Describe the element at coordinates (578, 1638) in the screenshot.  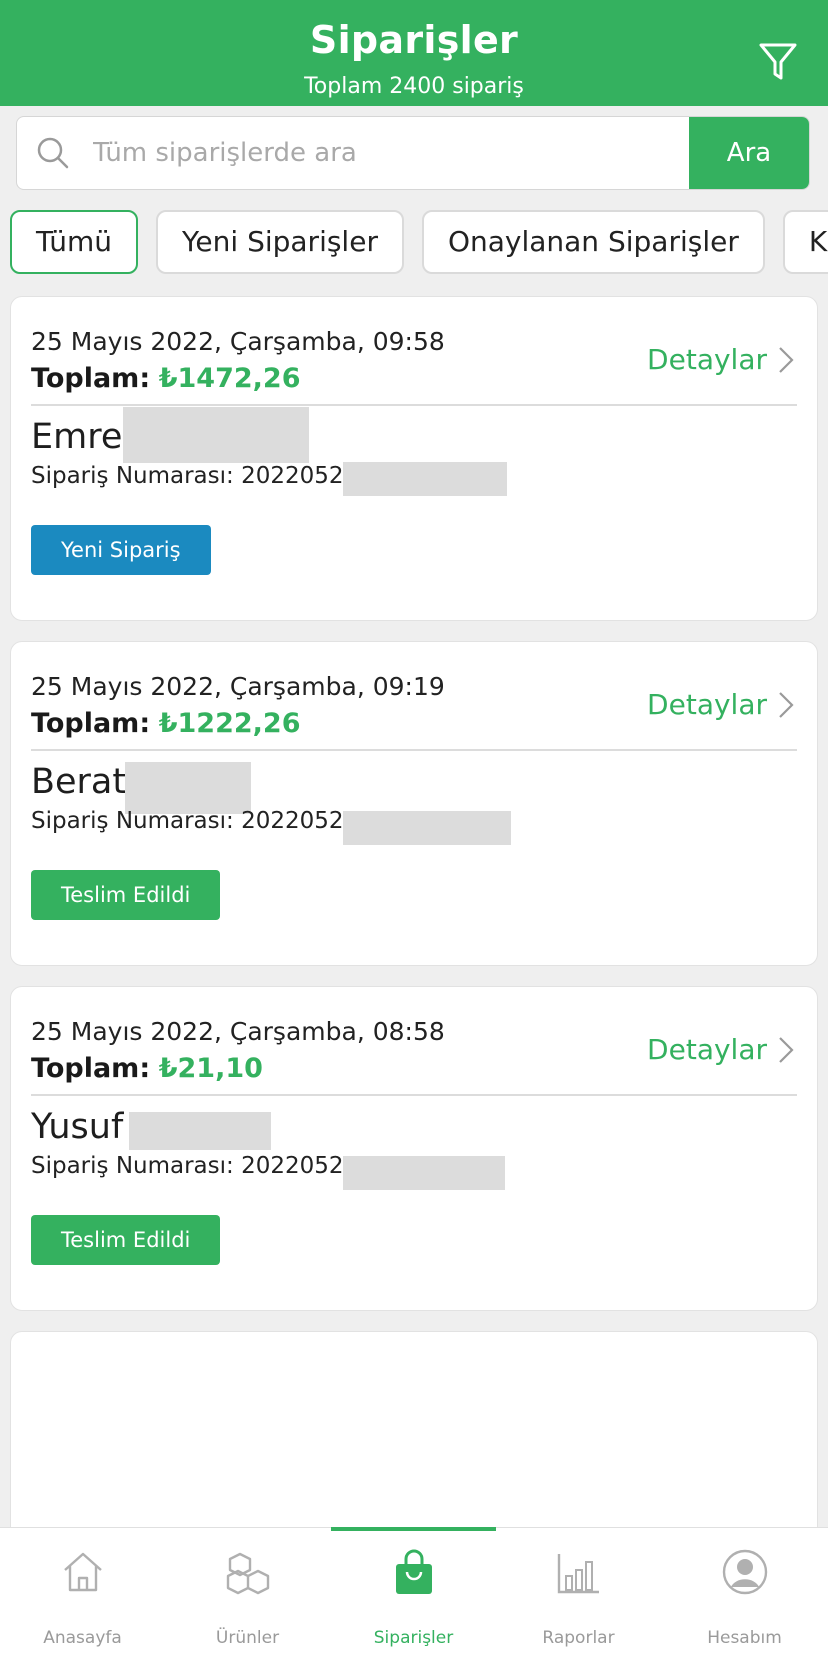
I see `nav-label: Raporlar` at that location.